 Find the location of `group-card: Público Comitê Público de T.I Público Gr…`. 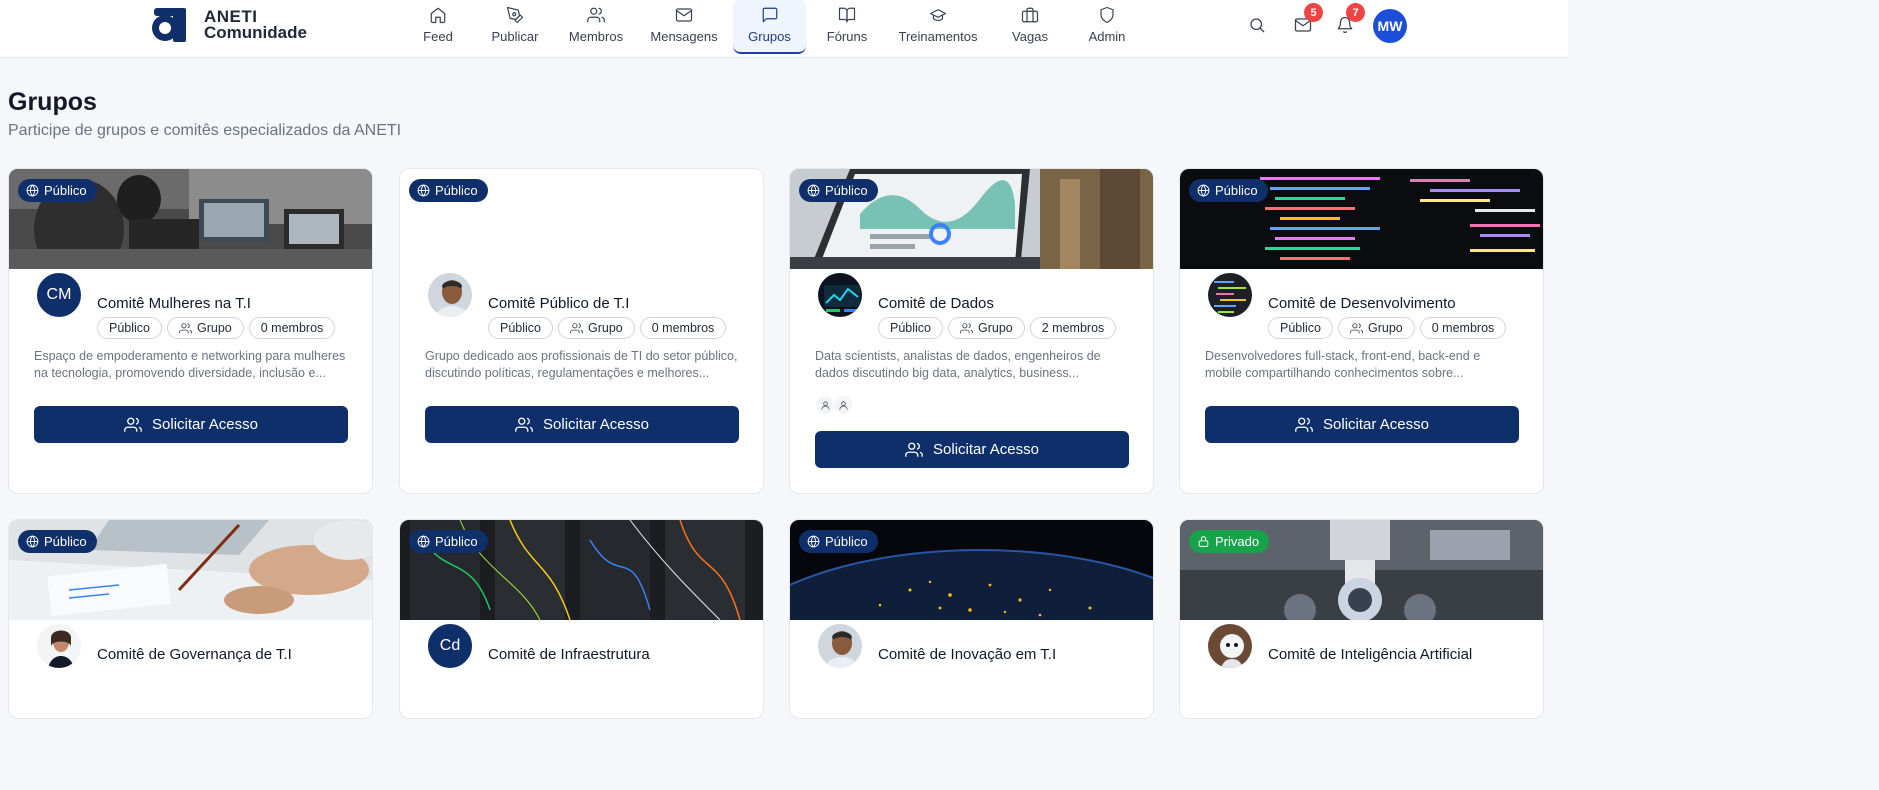

group-card: Público Comitê Público de T.I Público Gr… is located at coordinates (581, 331).